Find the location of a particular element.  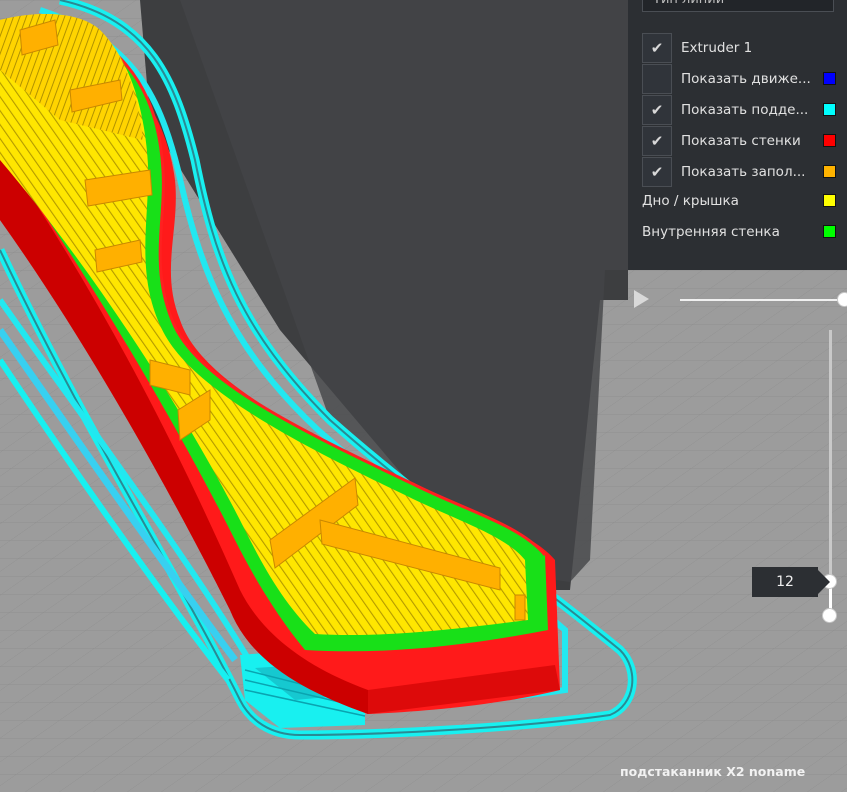

unchecked-box-icon is located at coordinates (657, 79).